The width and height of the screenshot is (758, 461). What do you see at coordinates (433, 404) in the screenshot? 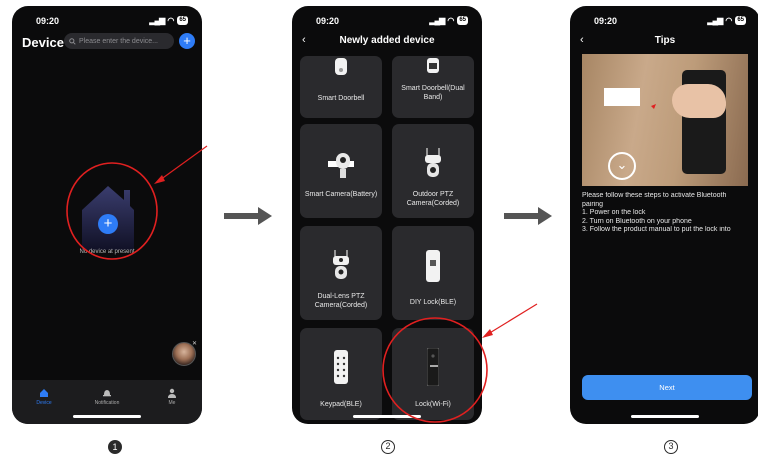
I see `device-card-label: Lock(Wi-Fi)` at bounding box center [433, 404].